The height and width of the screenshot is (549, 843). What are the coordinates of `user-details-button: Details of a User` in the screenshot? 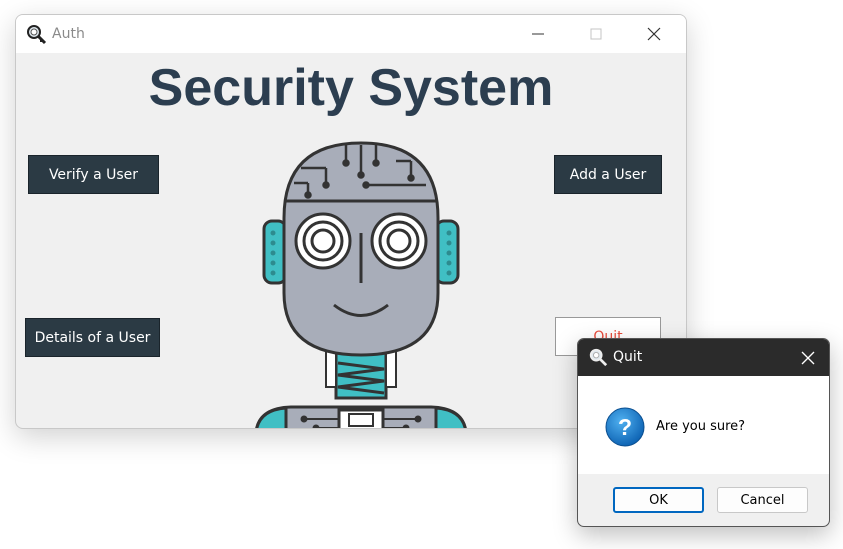 It's located at (92, 337).